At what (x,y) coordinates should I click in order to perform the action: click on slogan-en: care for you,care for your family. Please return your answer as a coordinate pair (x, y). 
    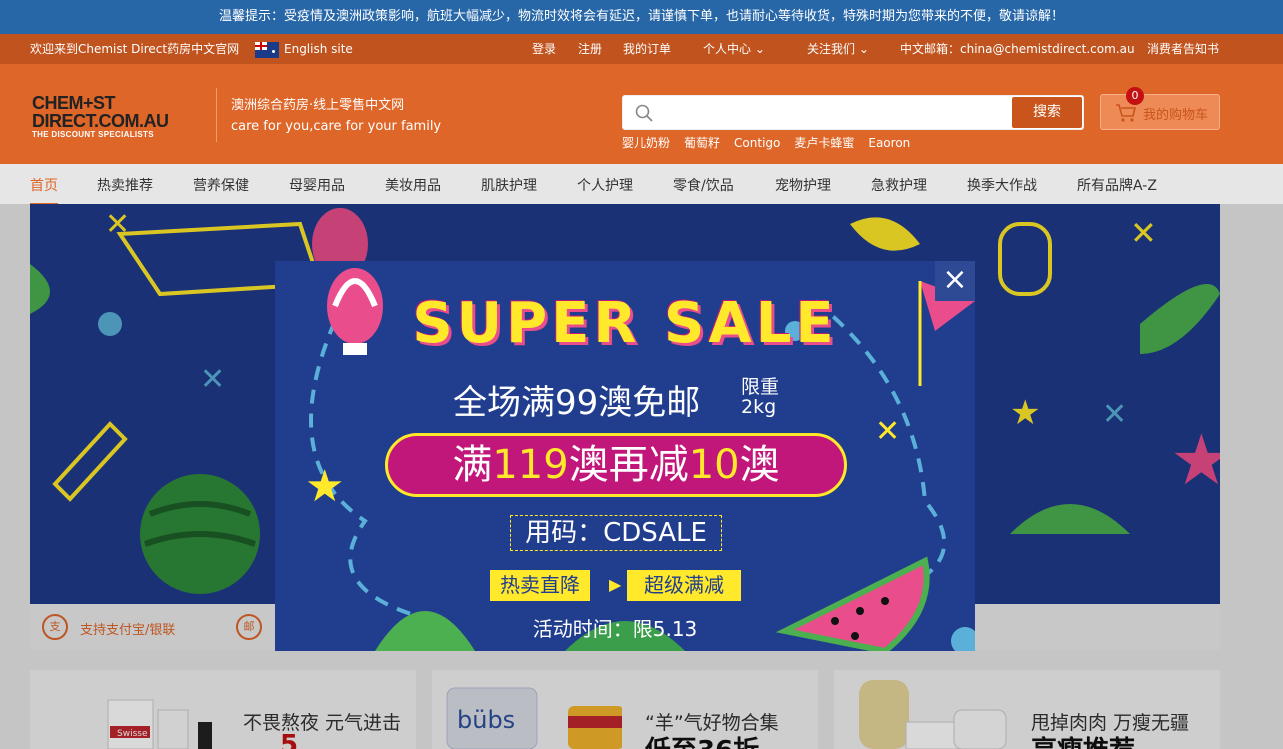
    Looking at the image, I should click on (336, 126).